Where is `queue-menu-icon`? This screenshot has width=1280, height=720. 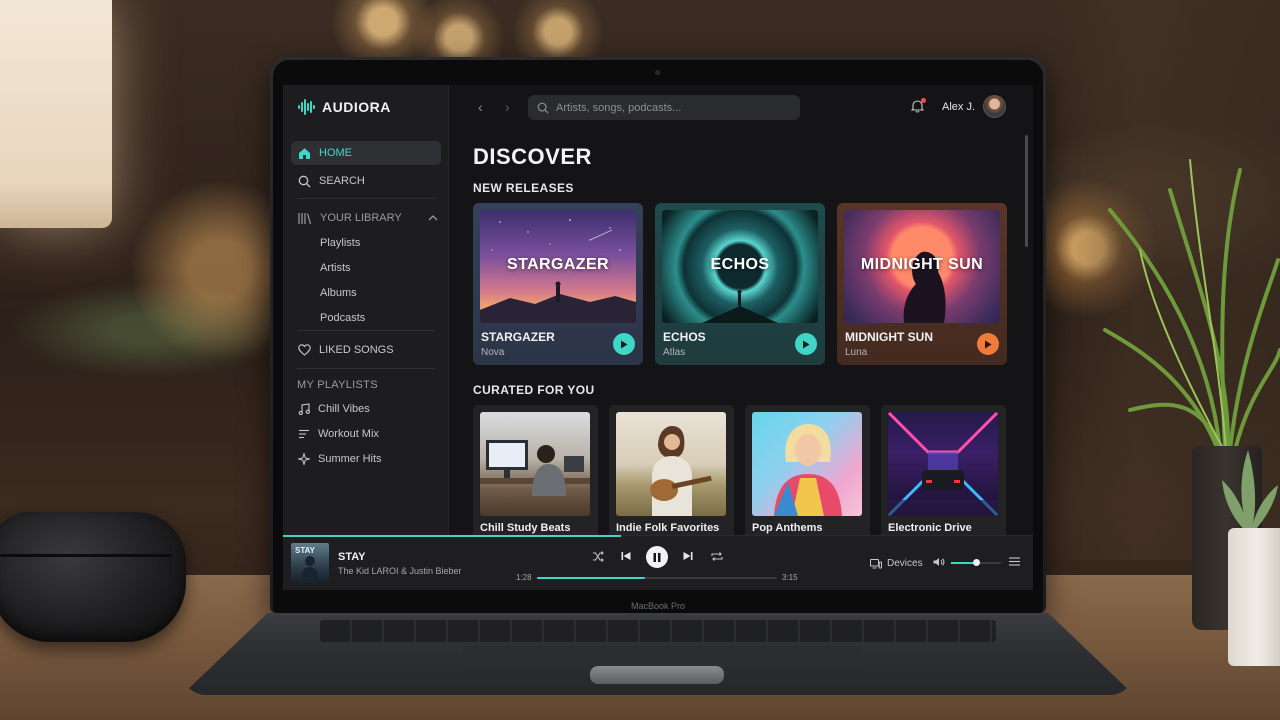 queue-menu-icon is located at coordinates (1014, 561).